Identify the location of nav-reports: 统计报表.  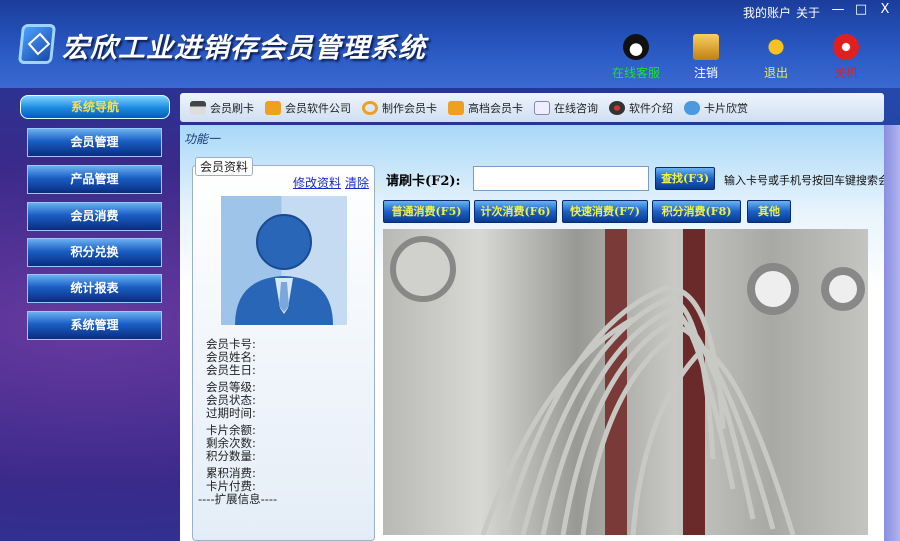
(94, 288).